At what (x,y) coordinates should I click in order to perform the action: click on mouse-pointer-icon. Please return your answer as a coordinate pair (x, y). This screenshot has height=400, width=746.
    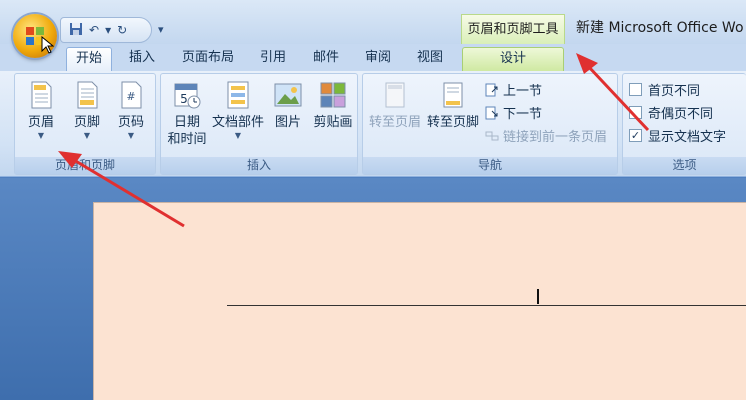
    Looking at the image, I should click on (48, 45).